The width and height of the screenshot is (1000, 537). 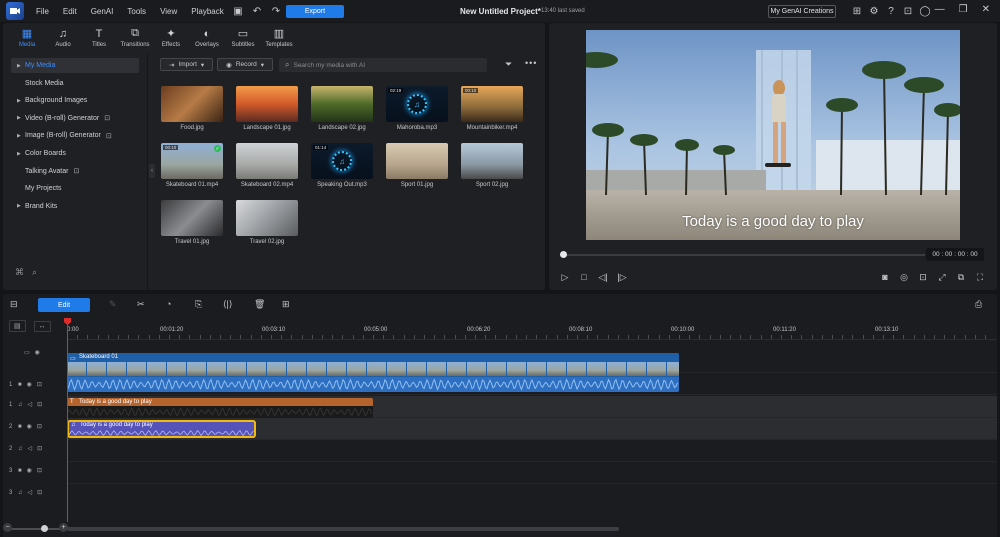 I want to click on tag-icon: ⌘, so click(x=19, y=272).